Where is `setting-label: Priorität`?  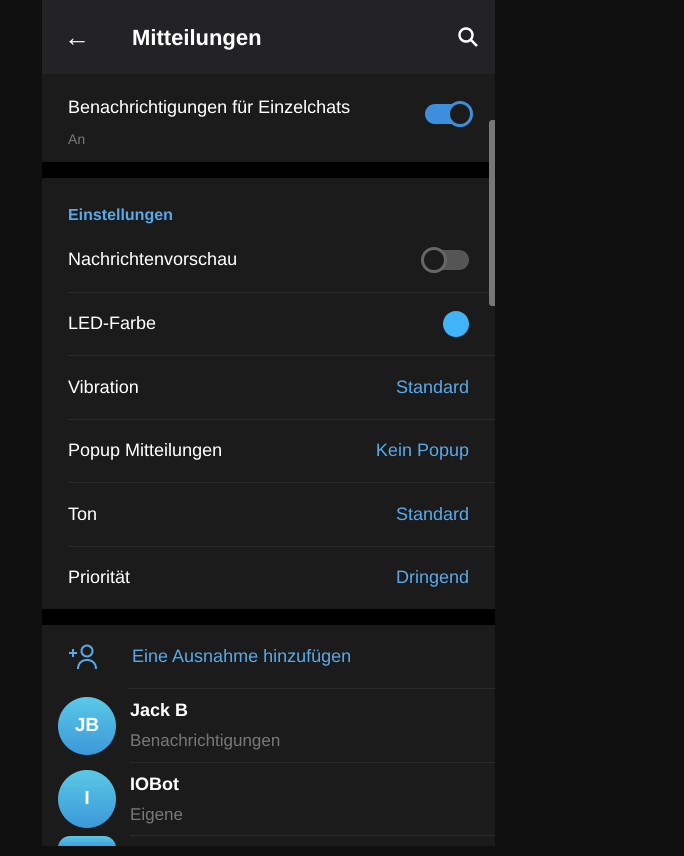
setting-label: Priorität is located at coordinates (99, 578).